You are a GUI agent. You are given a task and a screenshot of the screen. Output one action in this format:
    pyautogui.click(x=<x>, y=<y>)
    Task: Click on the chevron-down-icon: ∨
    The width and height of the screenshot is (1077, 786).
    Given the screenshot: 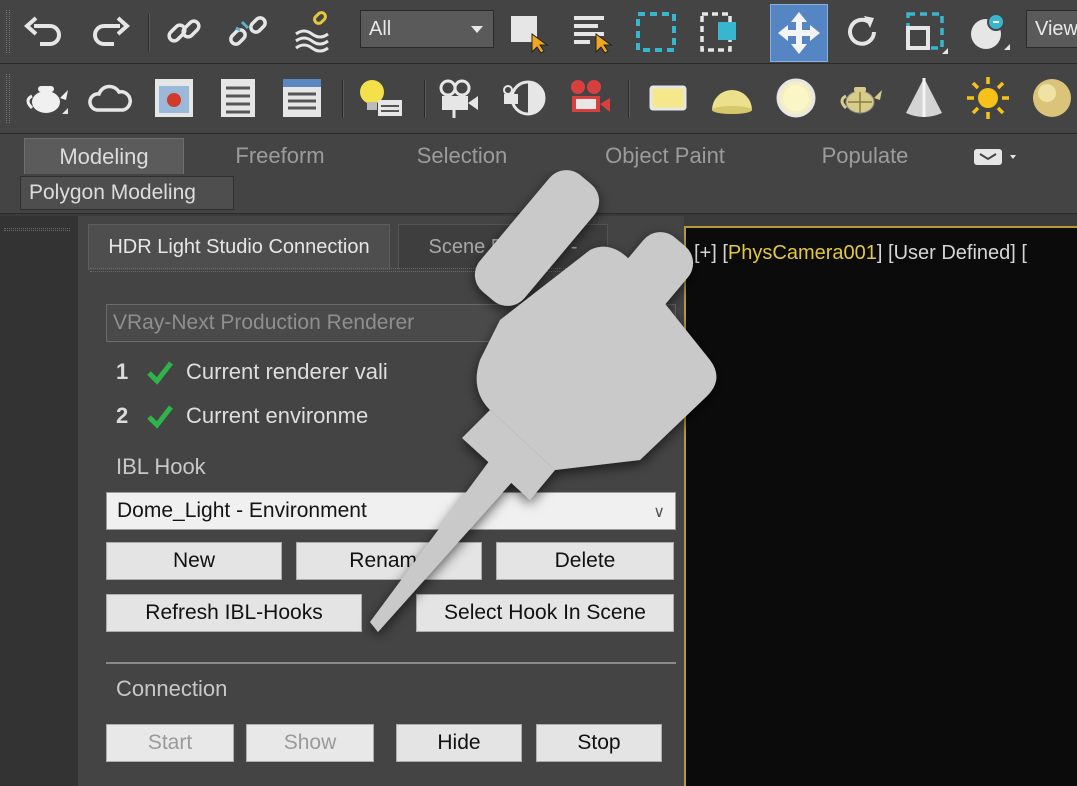 What is the action you would take?
    pyautogui.click(x=659, y=512)
    